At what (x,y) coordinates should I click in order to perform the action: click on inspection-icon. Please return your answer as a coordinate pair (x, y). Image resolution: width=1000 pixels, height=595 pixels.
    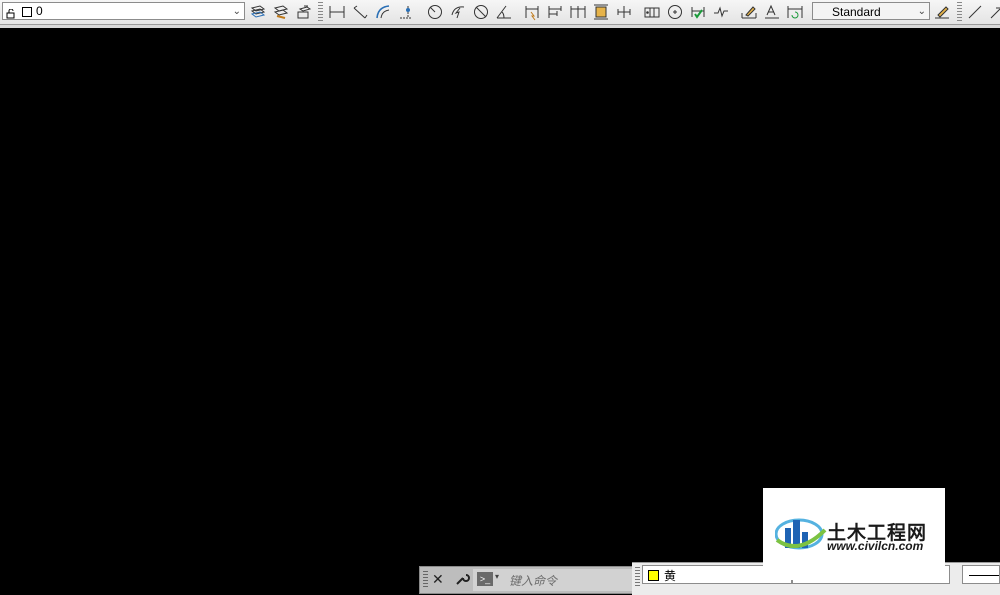
    Looking at the image, I should click on (698, 12).